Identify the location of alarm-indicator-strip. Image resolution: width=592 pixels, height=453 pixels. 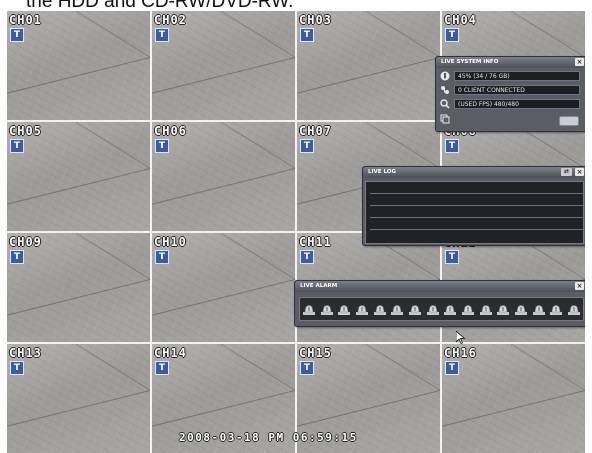
(441, 309).